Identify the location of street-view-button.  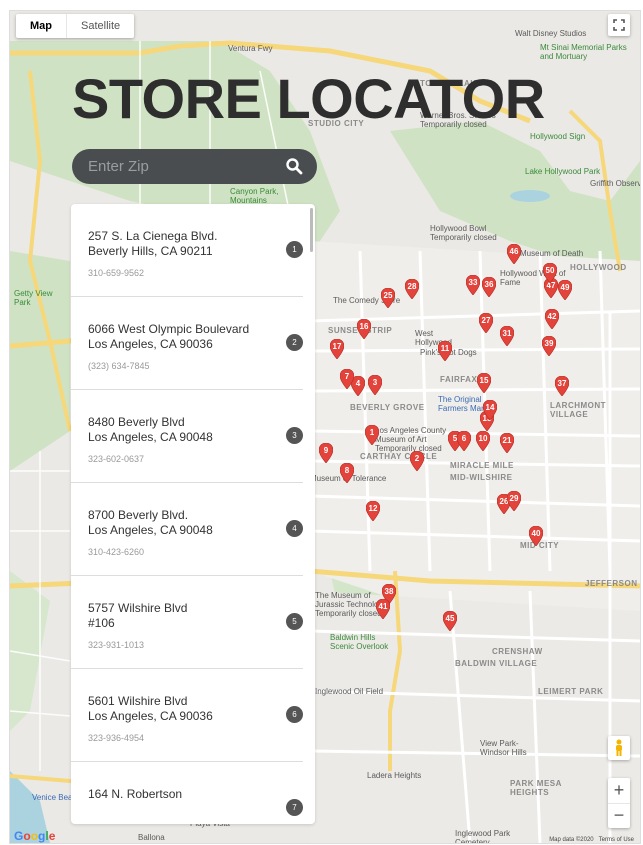
(619, 748).